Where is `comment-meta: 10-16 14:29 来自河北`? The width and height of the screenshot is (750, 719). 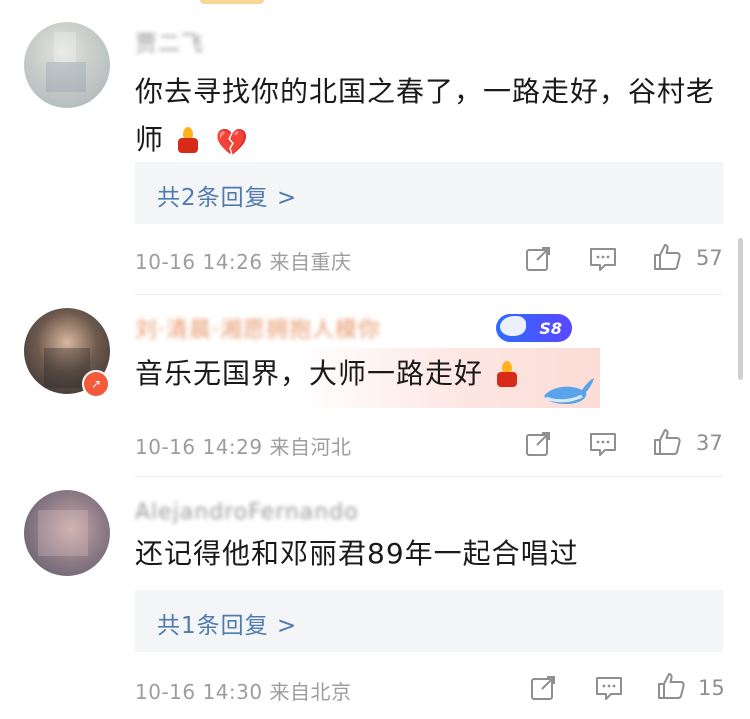 comment-meta: 10-16 14:29 来自河北 is located at coordinates (243, 447).